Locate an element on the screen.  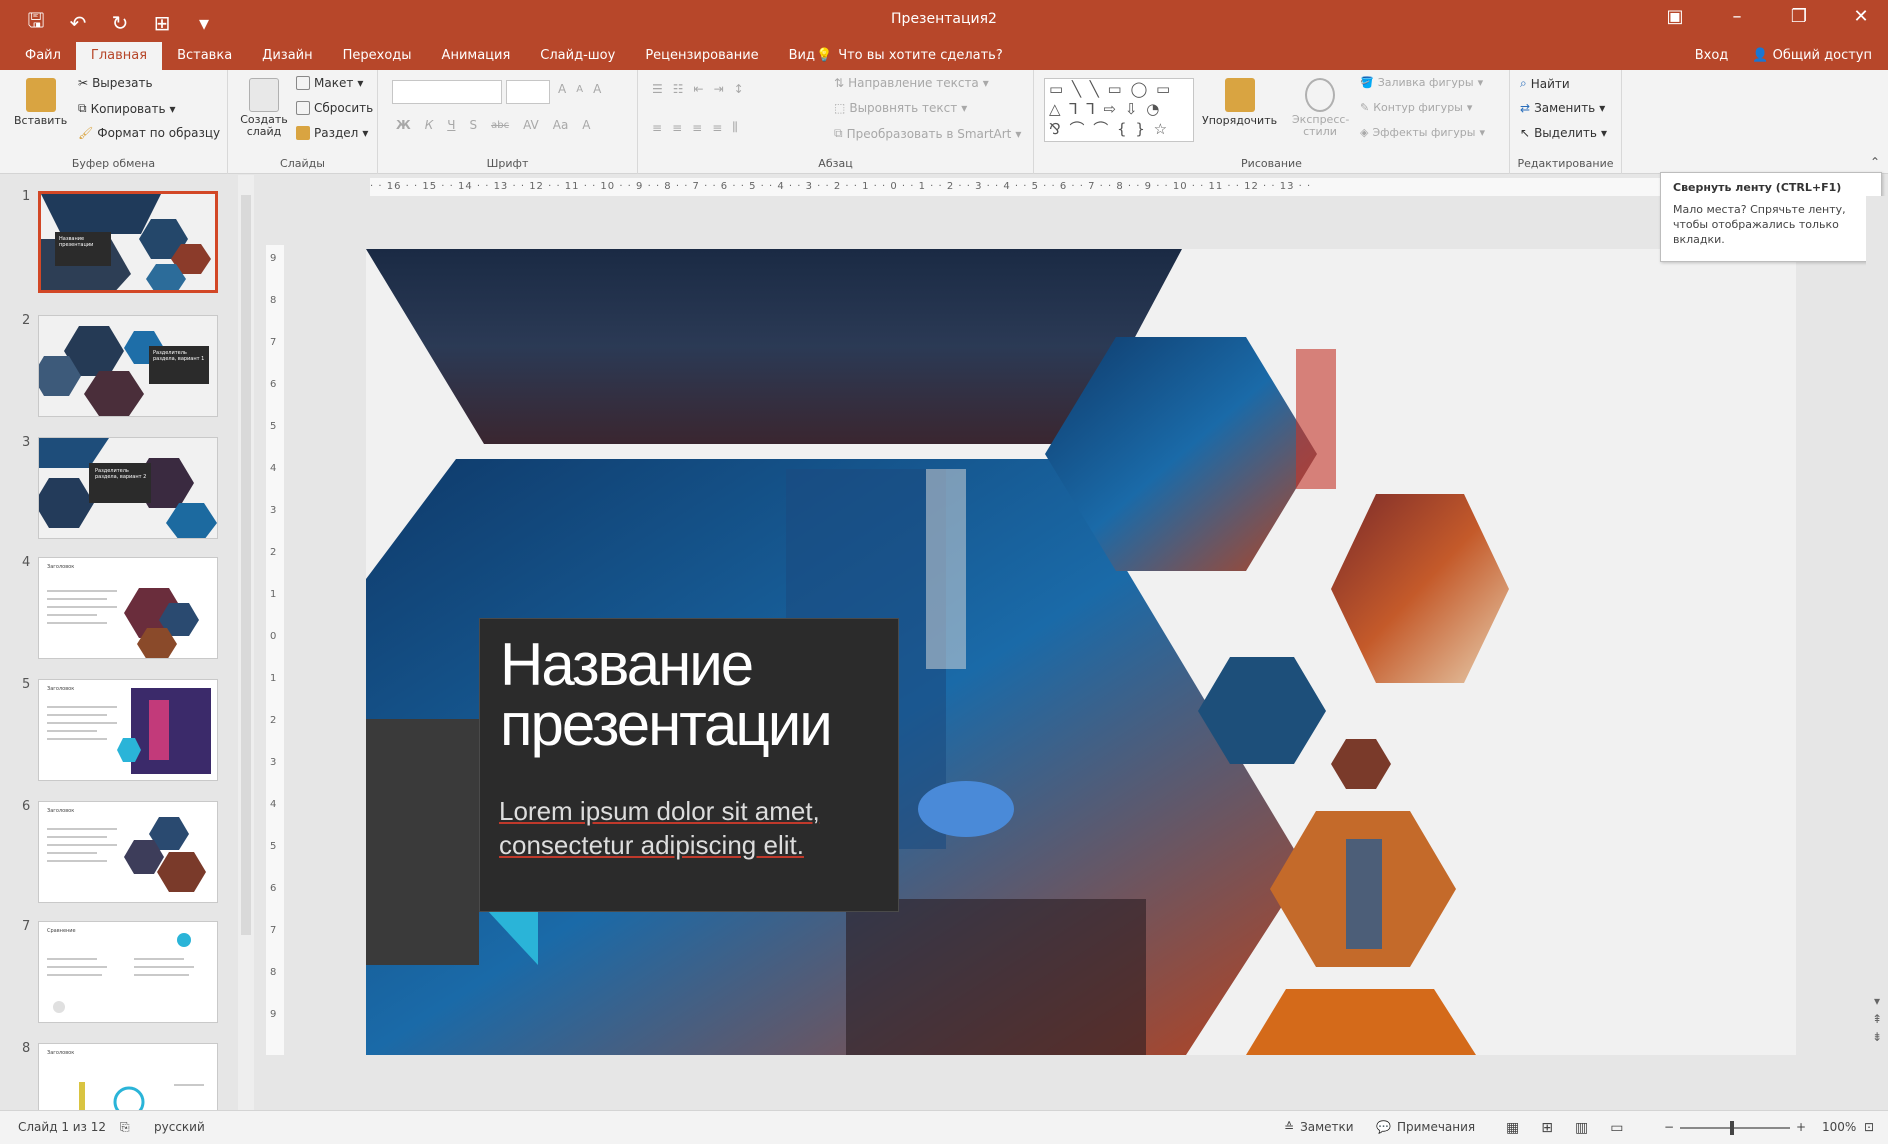
scrollbar-thumb is located at coordinates (246, 565).